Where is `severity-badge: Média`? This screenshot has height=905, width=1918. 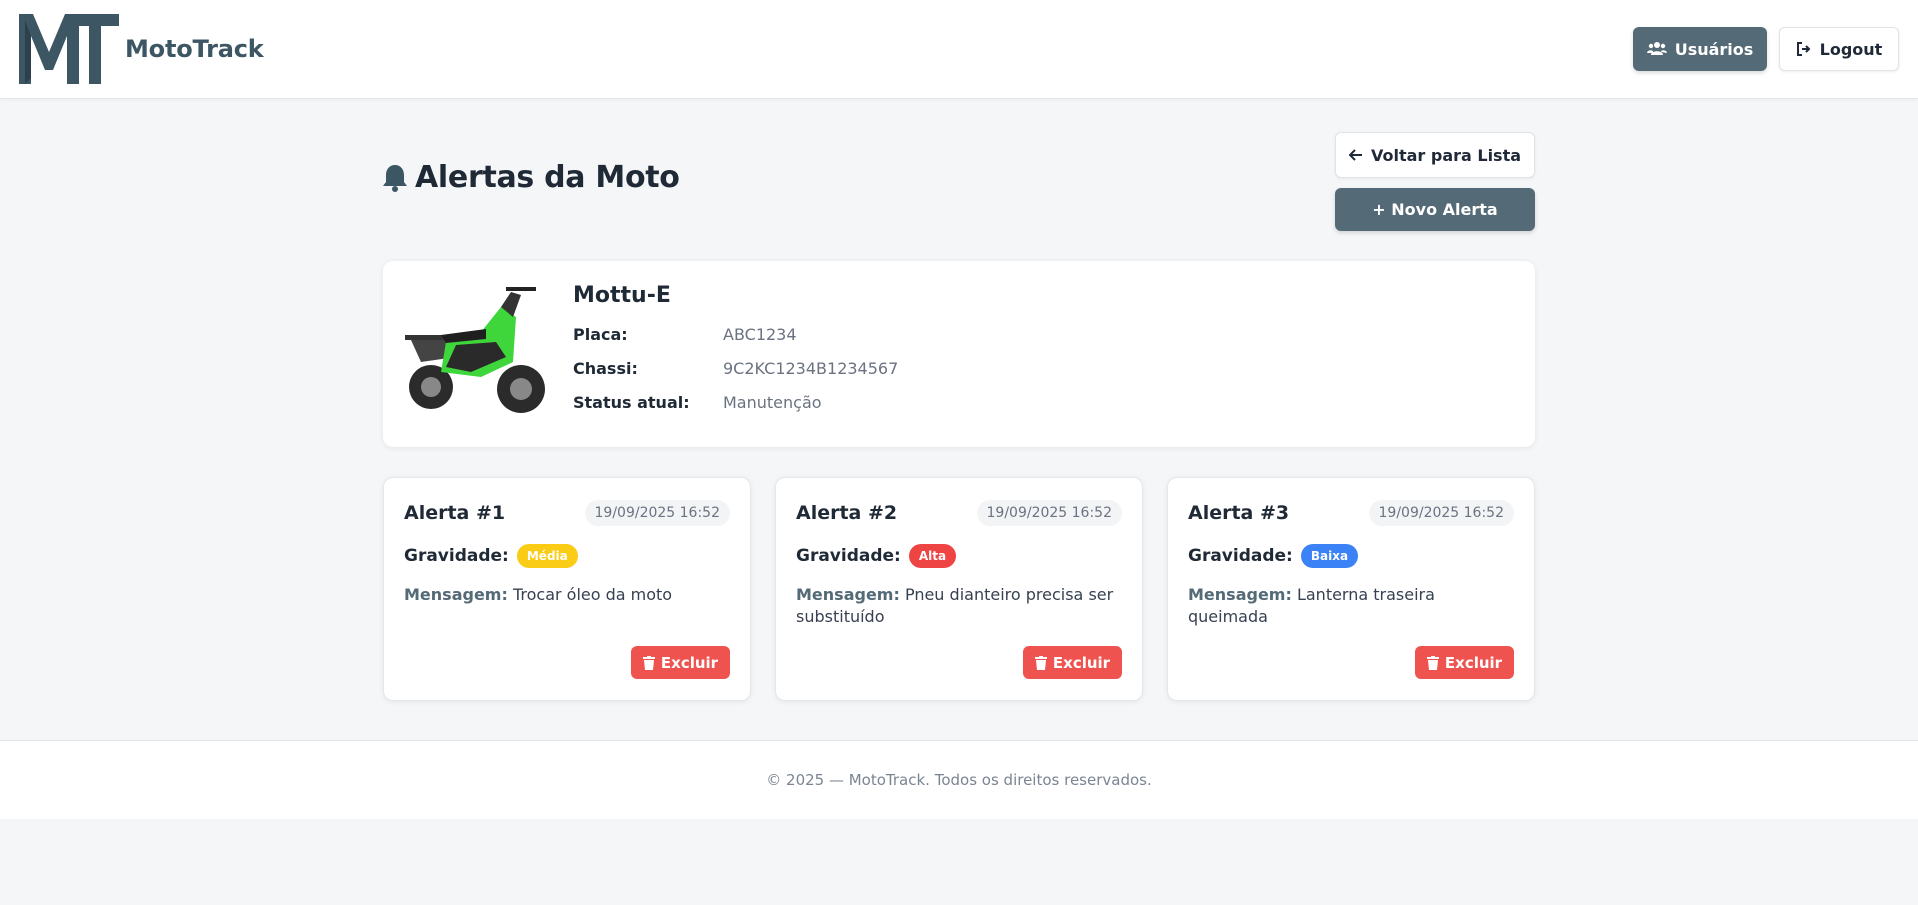 severity-badge: Média is located at coordinates (547, 556).